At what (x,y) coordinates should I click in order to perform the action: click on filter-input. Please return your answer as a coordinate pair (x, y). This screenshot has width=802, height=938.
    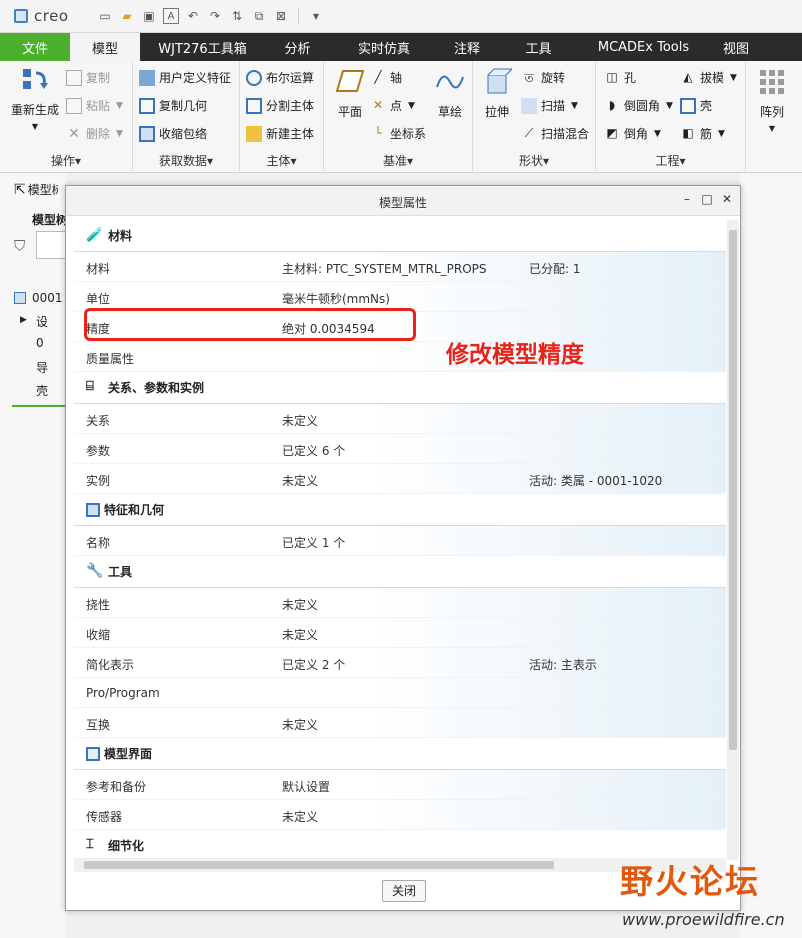
    Looking at the image, I should click on (51, 245).